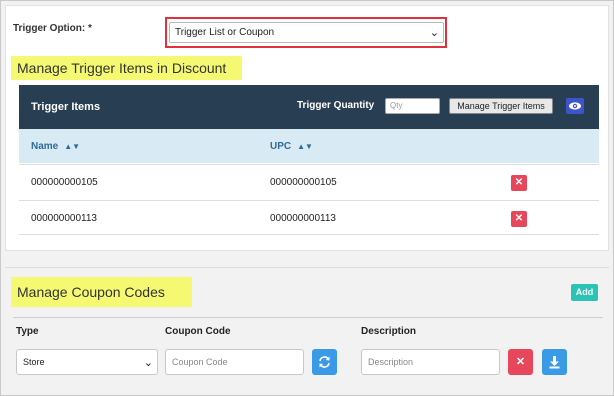  I want to click on view-button, so click(575, 106).